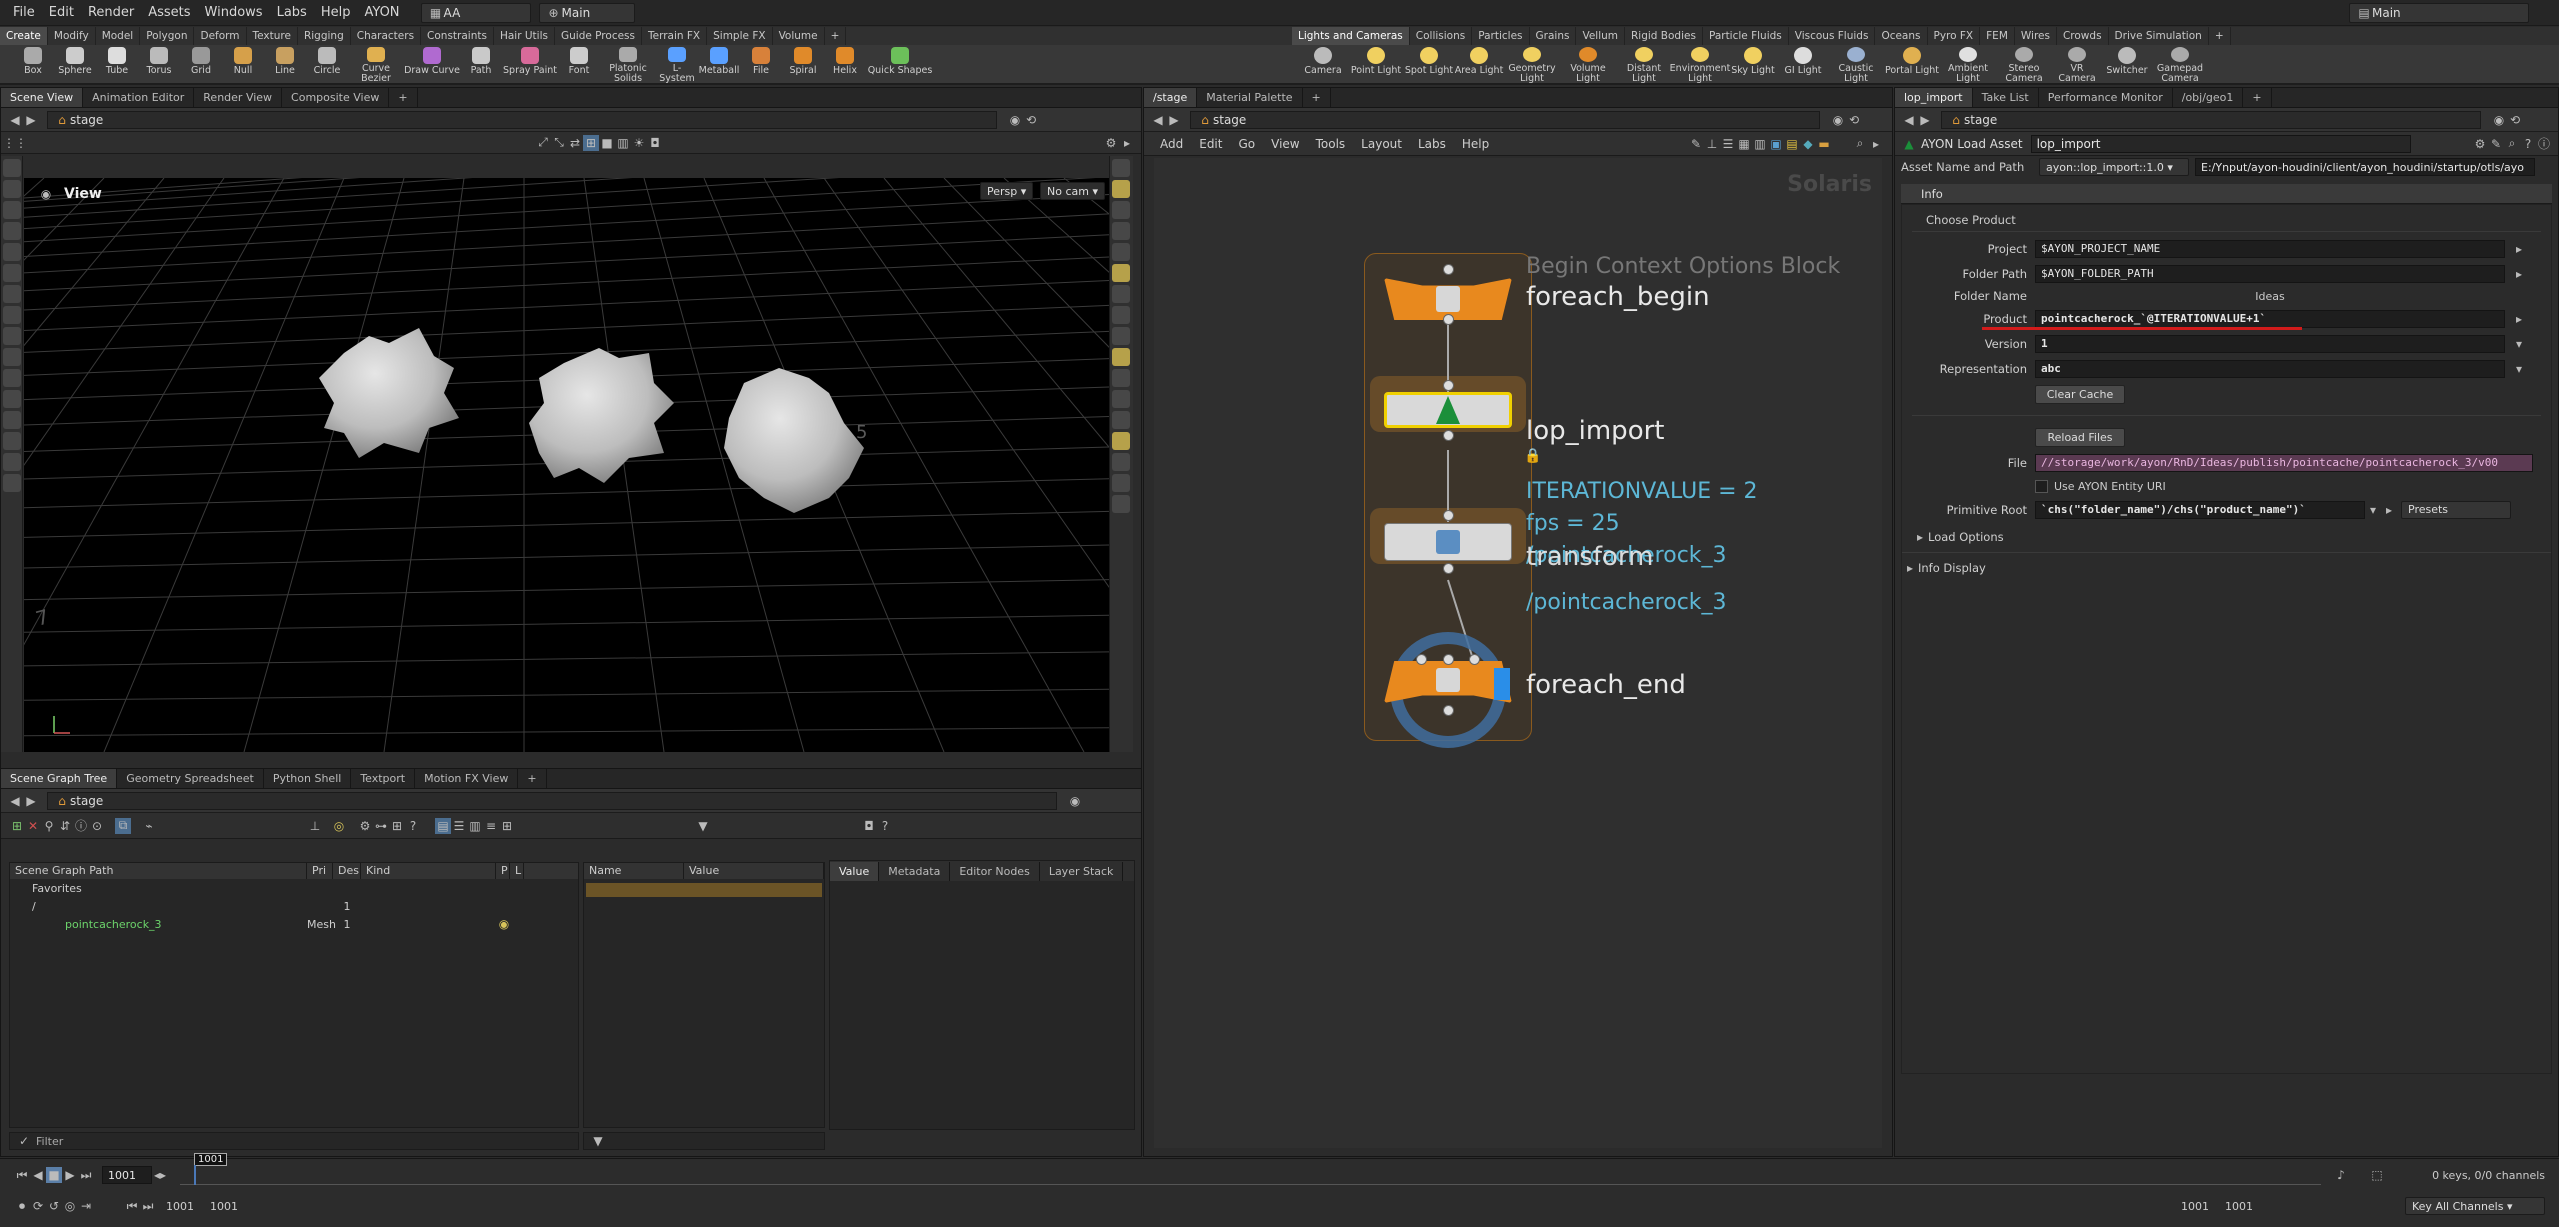 This screenshot has height=1227, width=2559. What do you see at coordinates (607, 143) in the screenshot?
I see `shading-icon: ■` at bounding box center [607, 143].